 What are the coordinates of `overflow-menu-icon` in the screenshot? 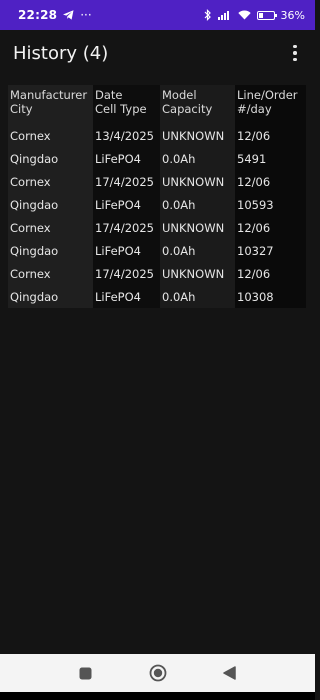 It's located at (295, 53).